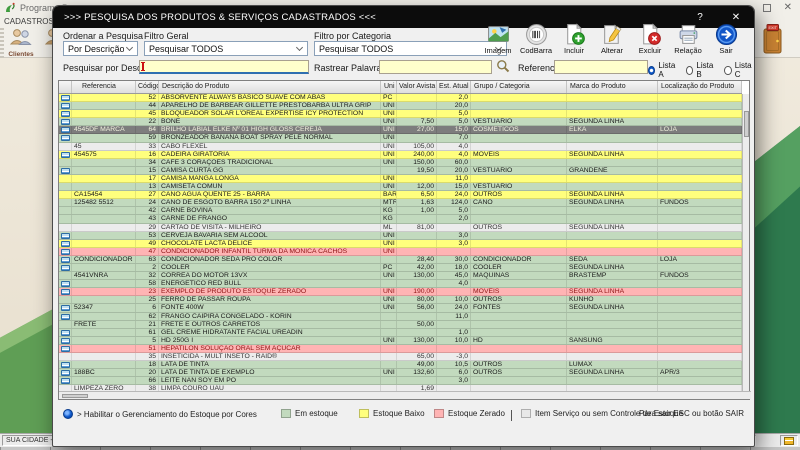 This screenshot has height=450, width=800. Describe the element at coordinates (746, 124) in the screenshot. I see `vertical-scrollbar-thumb` at that location.